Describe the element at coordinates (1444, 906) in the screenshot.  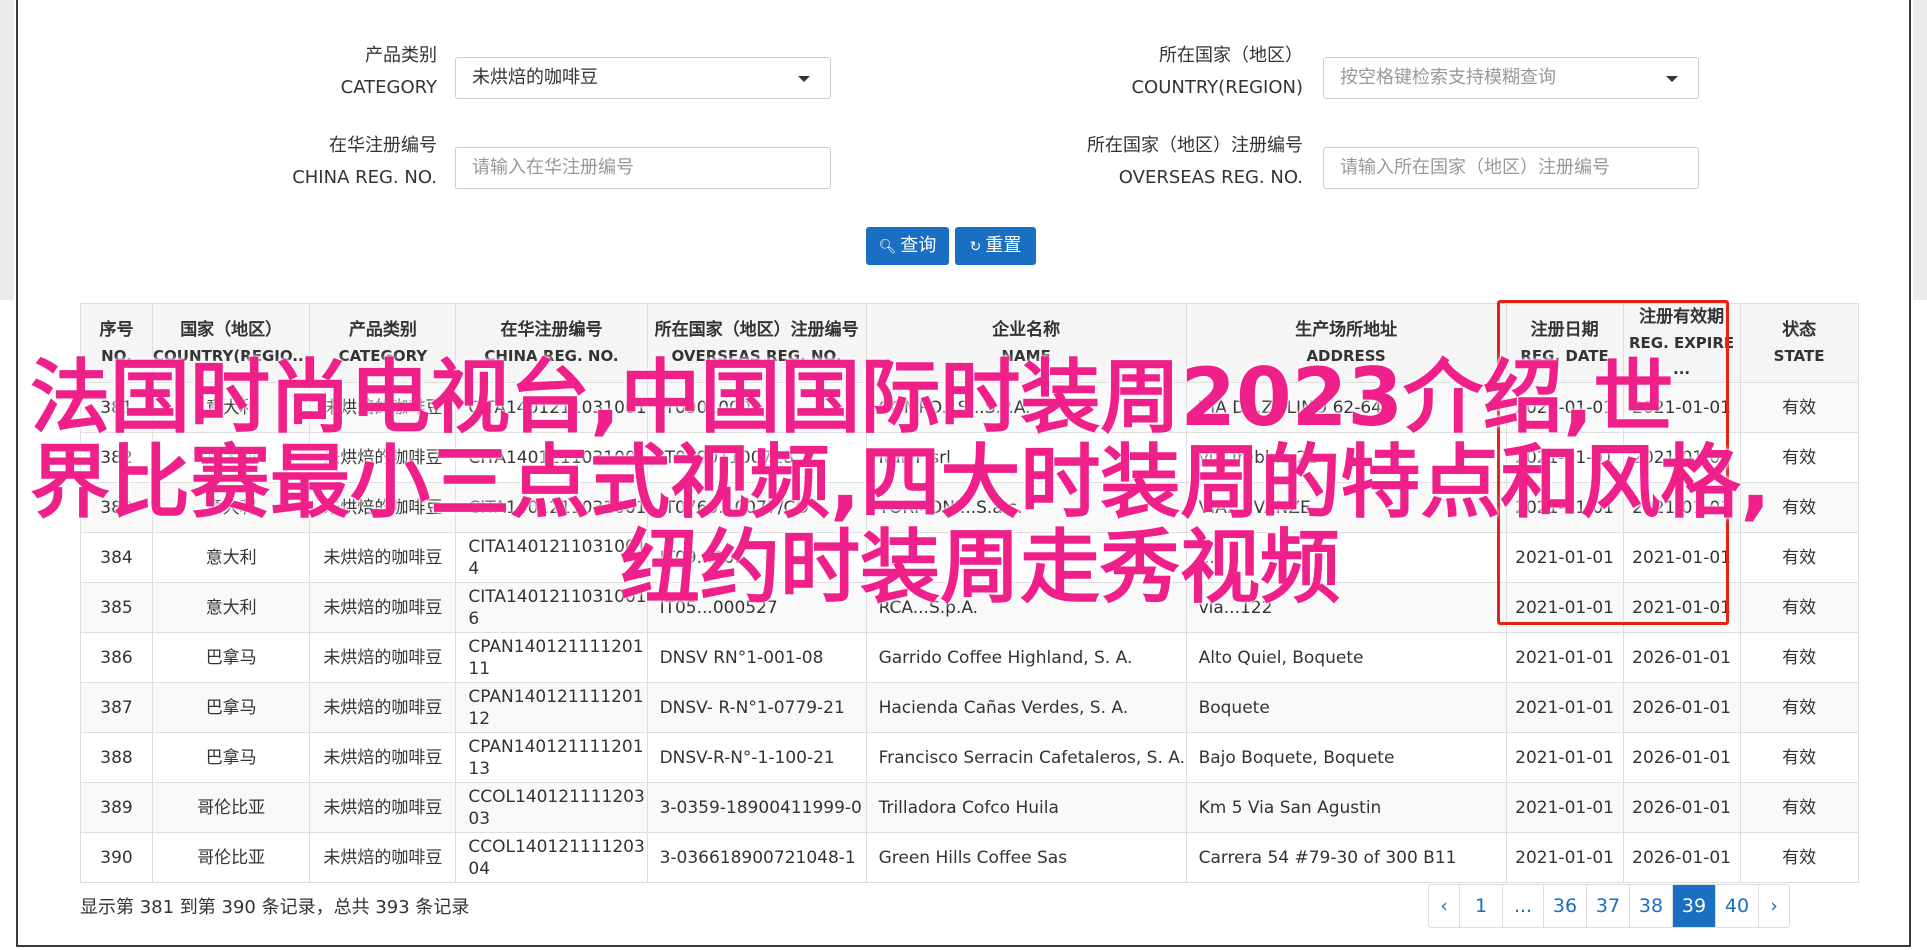
I see `pager-prev: ‹` at that location.